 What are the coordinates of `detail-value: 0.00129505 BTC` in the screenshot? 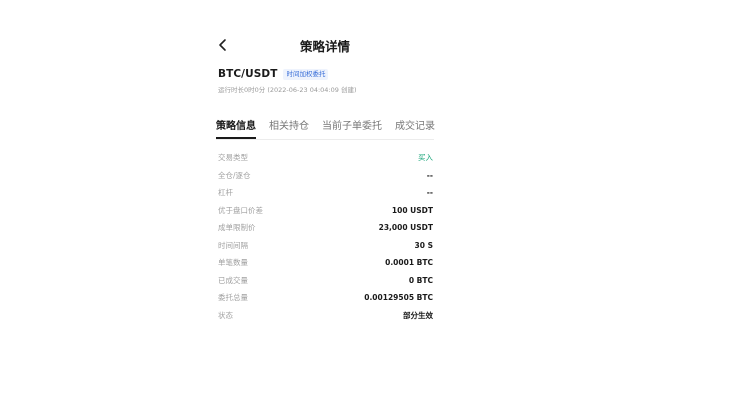 It's located at (398, 298).